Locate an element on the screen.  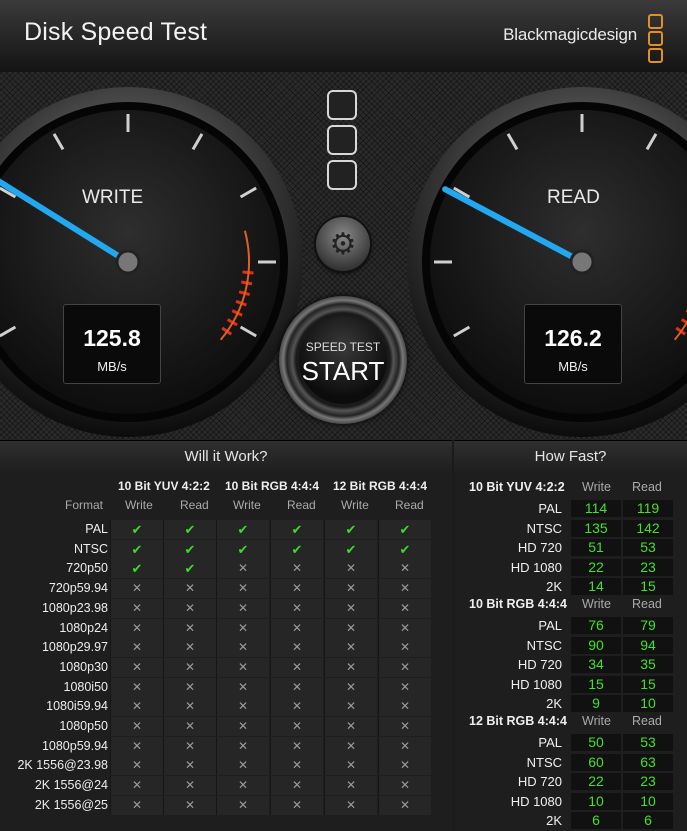
read-fps-value: 23 is located at coordinates (648, 781).